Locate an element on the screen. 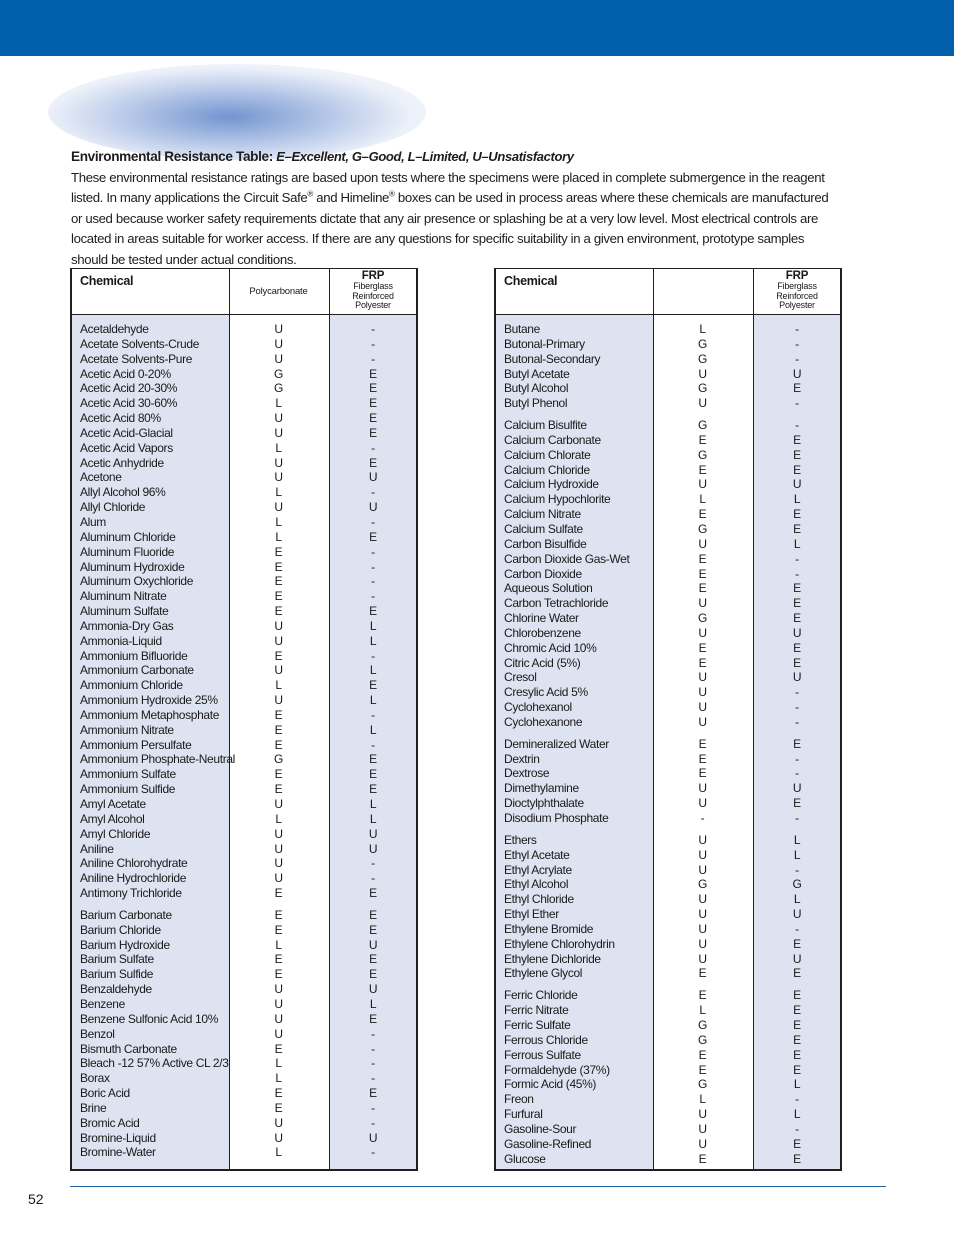 Image resolution: width=954 pixels, height=1235 pixels. chemical-name: Citric Acid (5%) is located at coordinates (542, 662).